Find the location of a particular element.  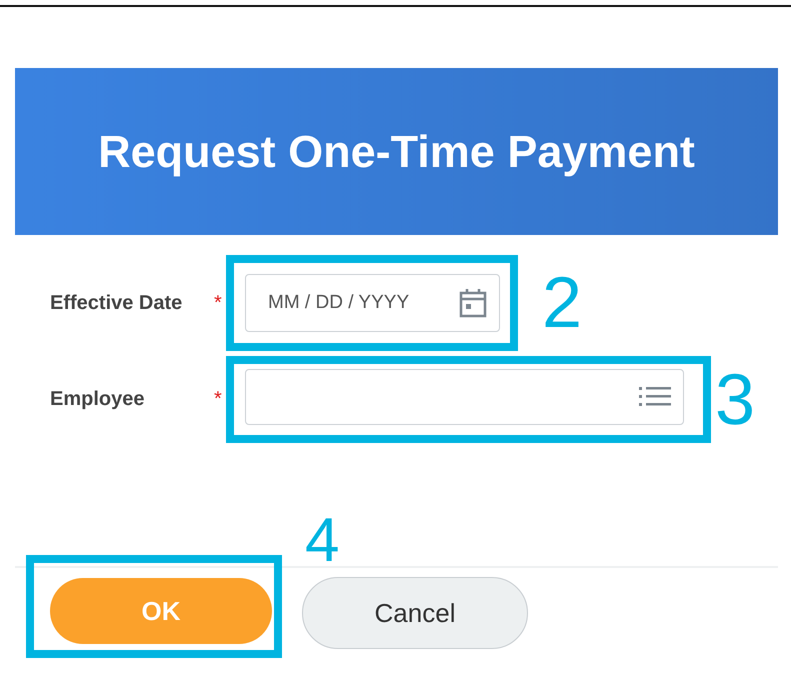

list-icon is located at coordinates (655, 397).